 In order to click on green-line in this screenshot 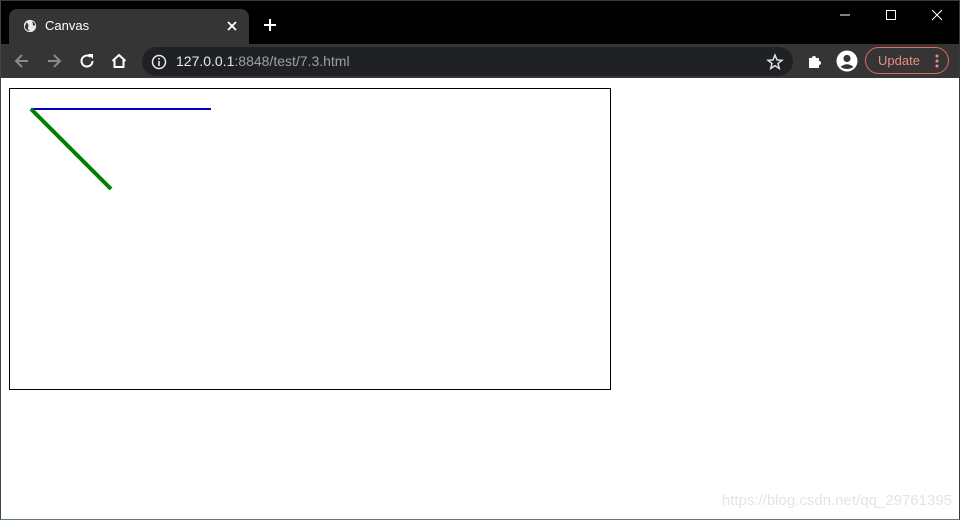, I will do `click(71, 149)`.